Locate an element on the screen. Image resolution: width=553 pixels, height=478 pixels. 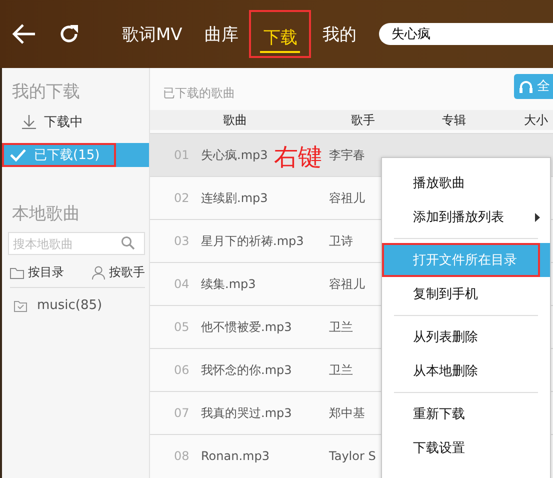
row-number: 07 is located at coordinates (182, 413).